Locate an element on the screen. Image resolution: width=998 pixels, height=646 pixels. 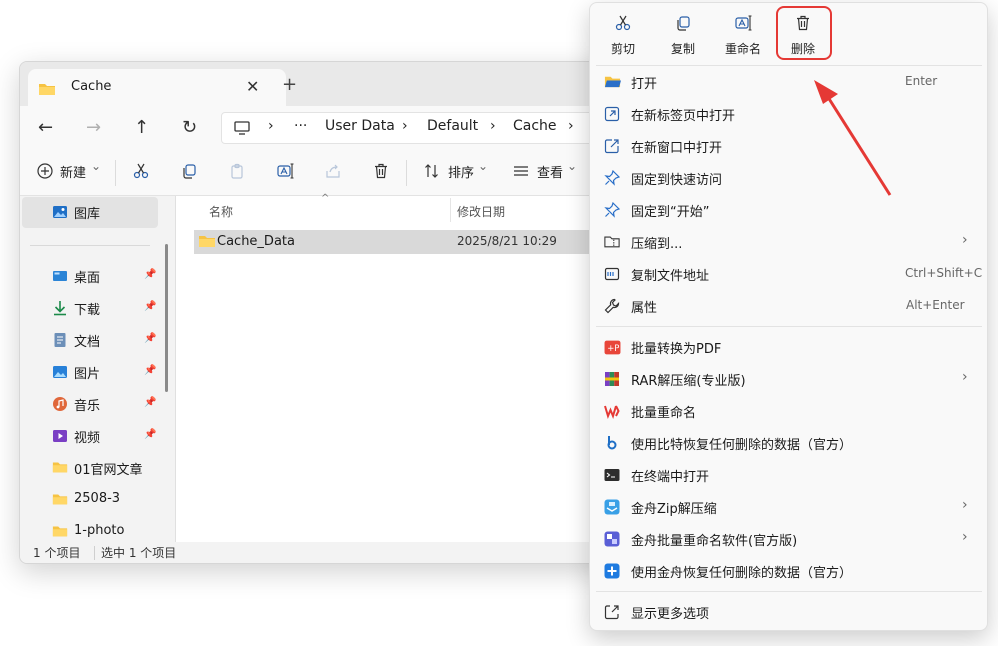
breadcrumb-item: User Data is located at coordinates (360, 126).